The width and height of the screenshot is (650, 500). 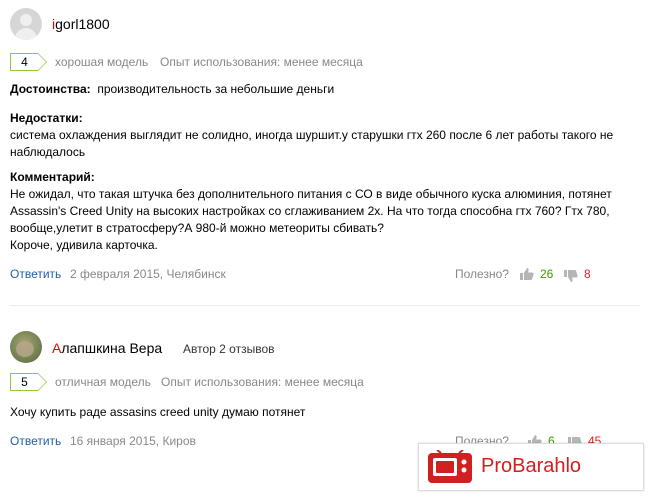 What do you see at coordinates (547, 274) in the screenshot?
I see `up-count: 26` at bounding box center [547, 274].